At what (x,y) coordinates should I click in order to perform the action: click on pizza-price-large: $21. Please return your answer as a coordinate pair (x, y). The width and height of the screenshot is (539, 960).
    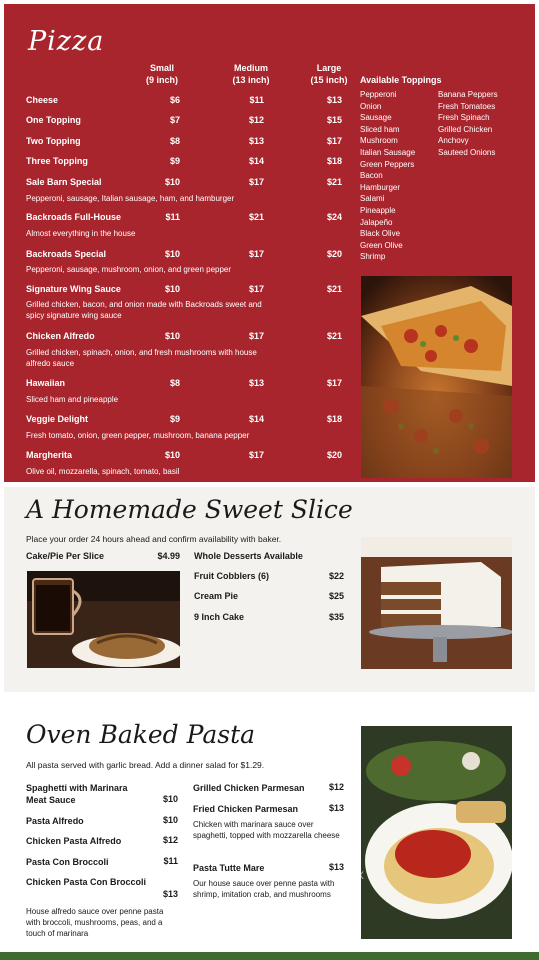
    Looking at the image, I should click on (334, 289).